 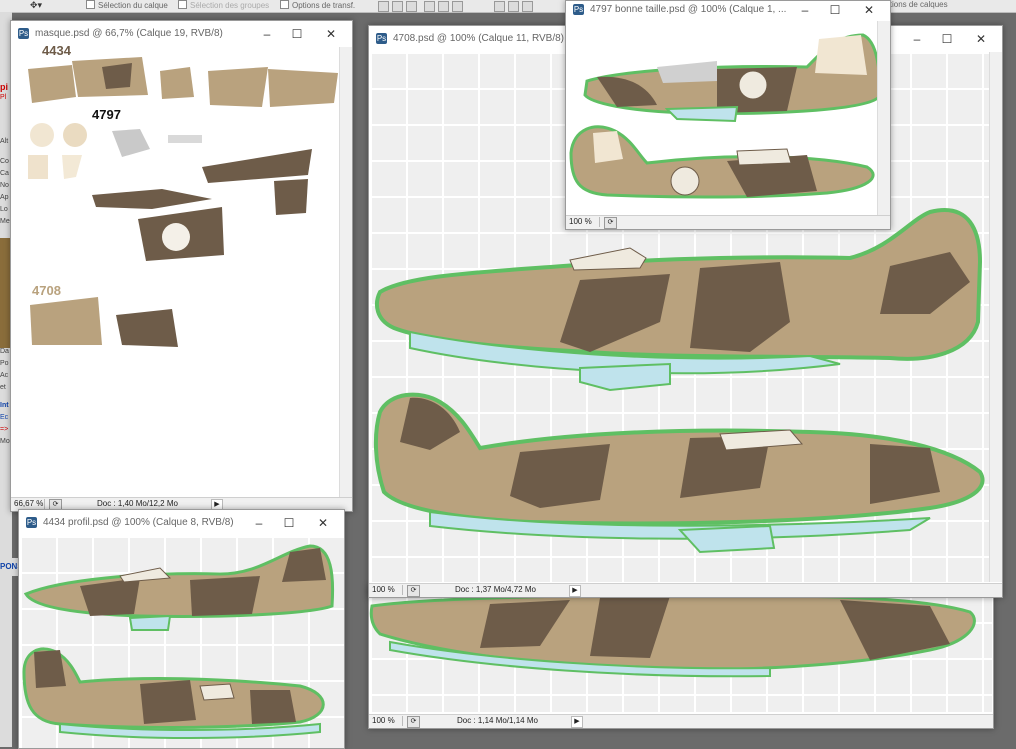 What do you see at coordinates (527, 6) in the screenshot?
I see `distribute-bottom-button` at bounding box center [527, 6].